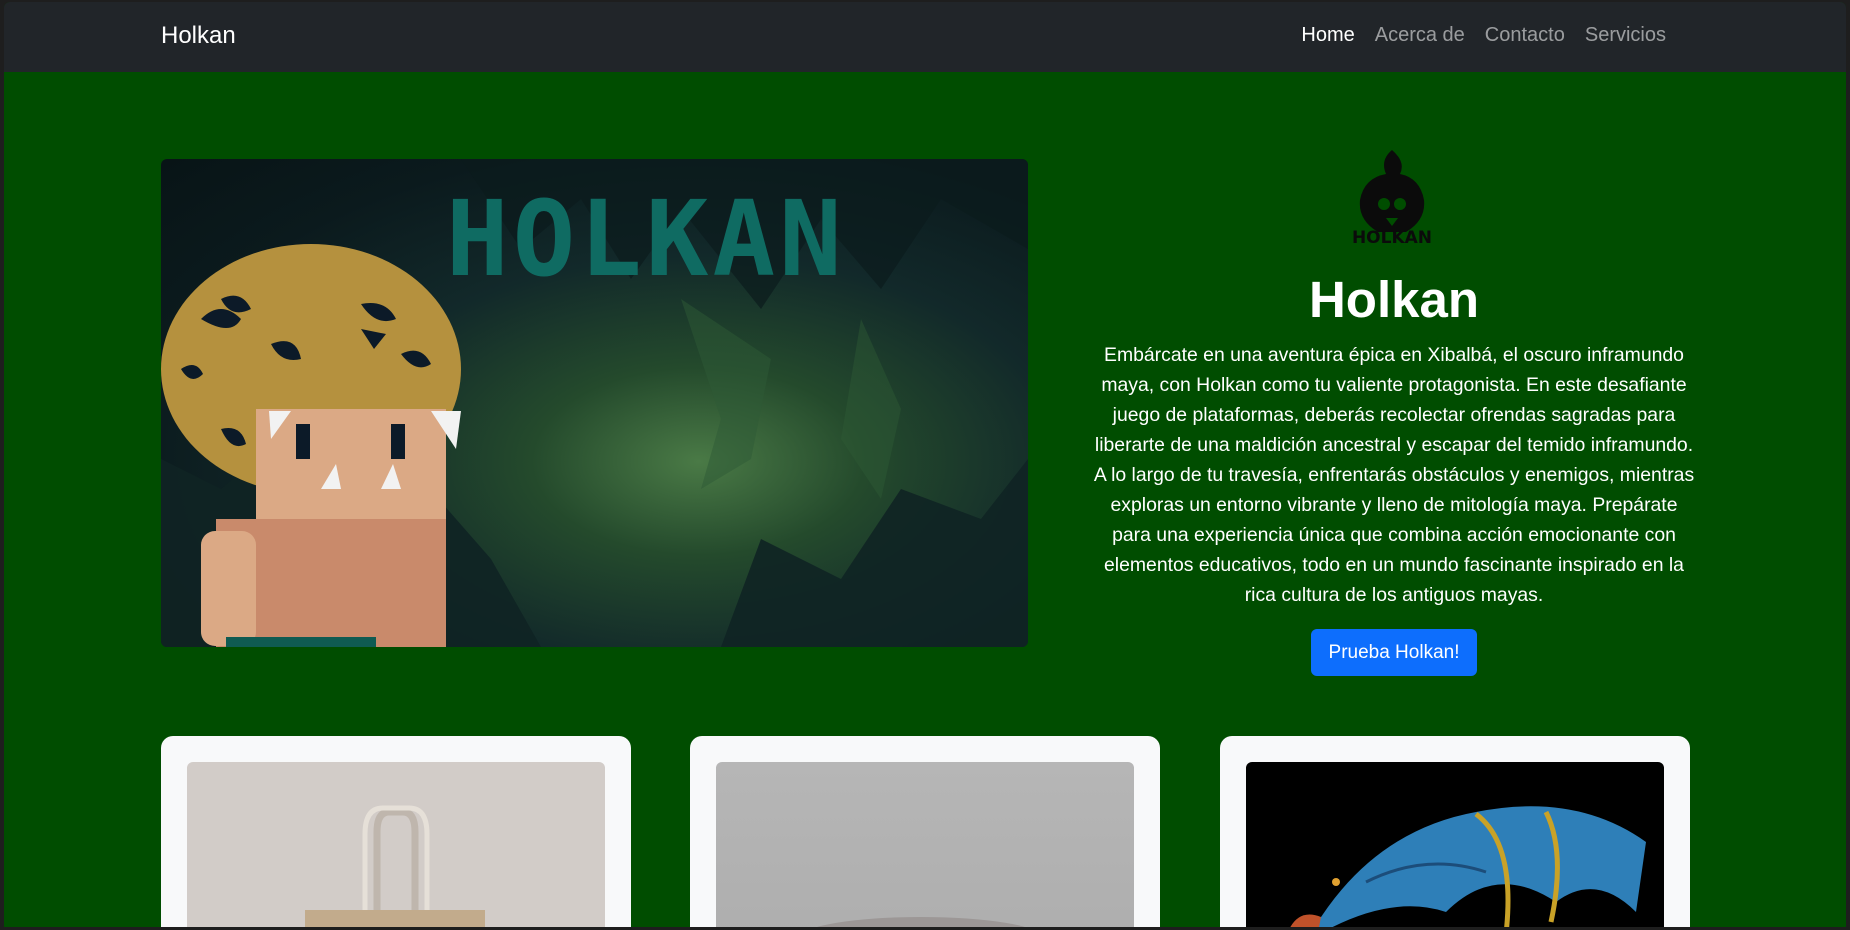 The image size is (1850, 930). What do you see at coordinates (1392, 237) in the screenshot?
I see `logo-text: HOLKAN` at bounding box center [1392, 237].